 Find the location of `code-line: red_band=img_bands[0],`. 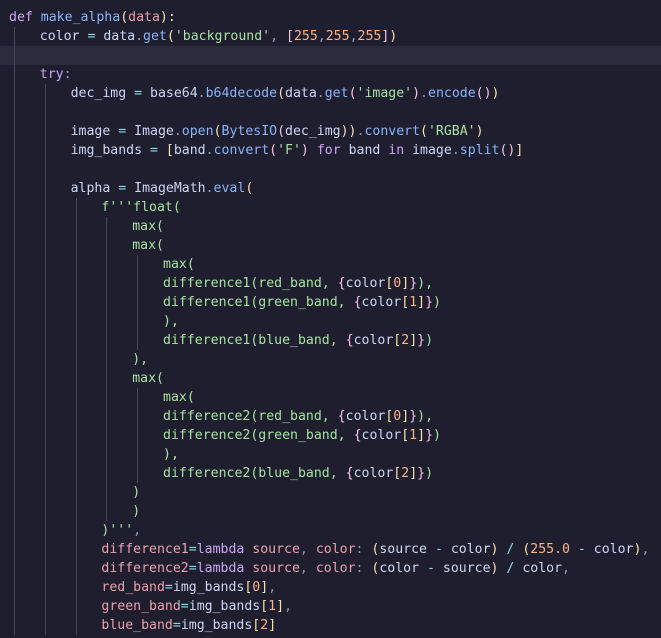

code-line: red_band=img_bands[0], is located at coordinates (330, 587).